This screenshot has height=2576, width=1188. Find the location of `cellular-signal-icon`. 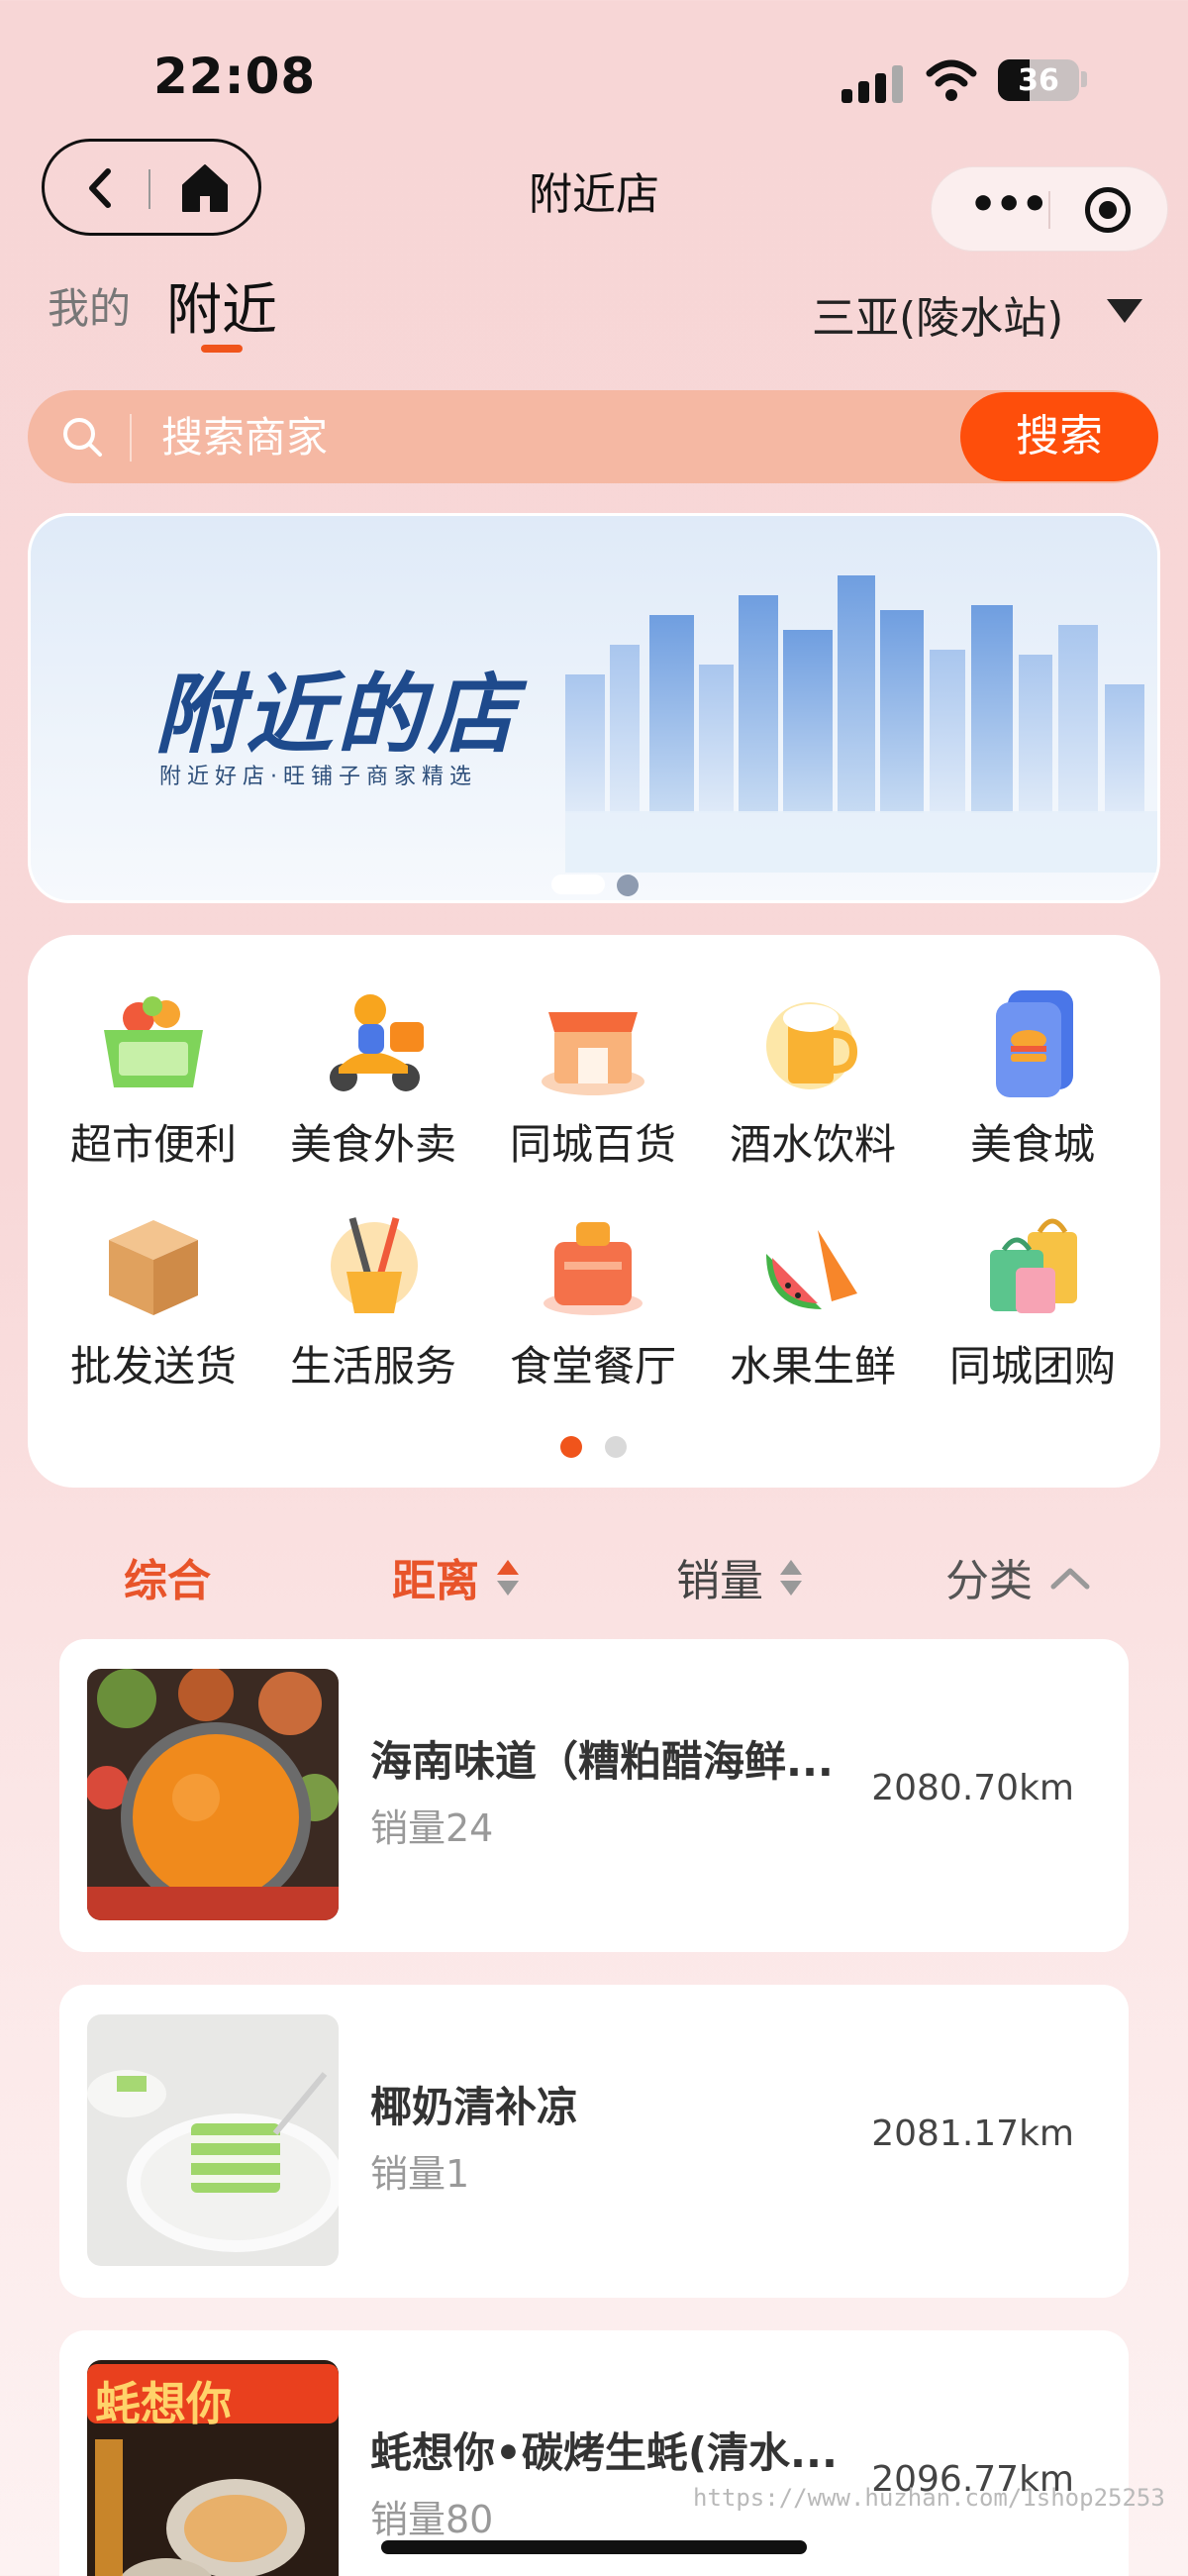

cellular-signal-icon is located at coordinates (873, 83).